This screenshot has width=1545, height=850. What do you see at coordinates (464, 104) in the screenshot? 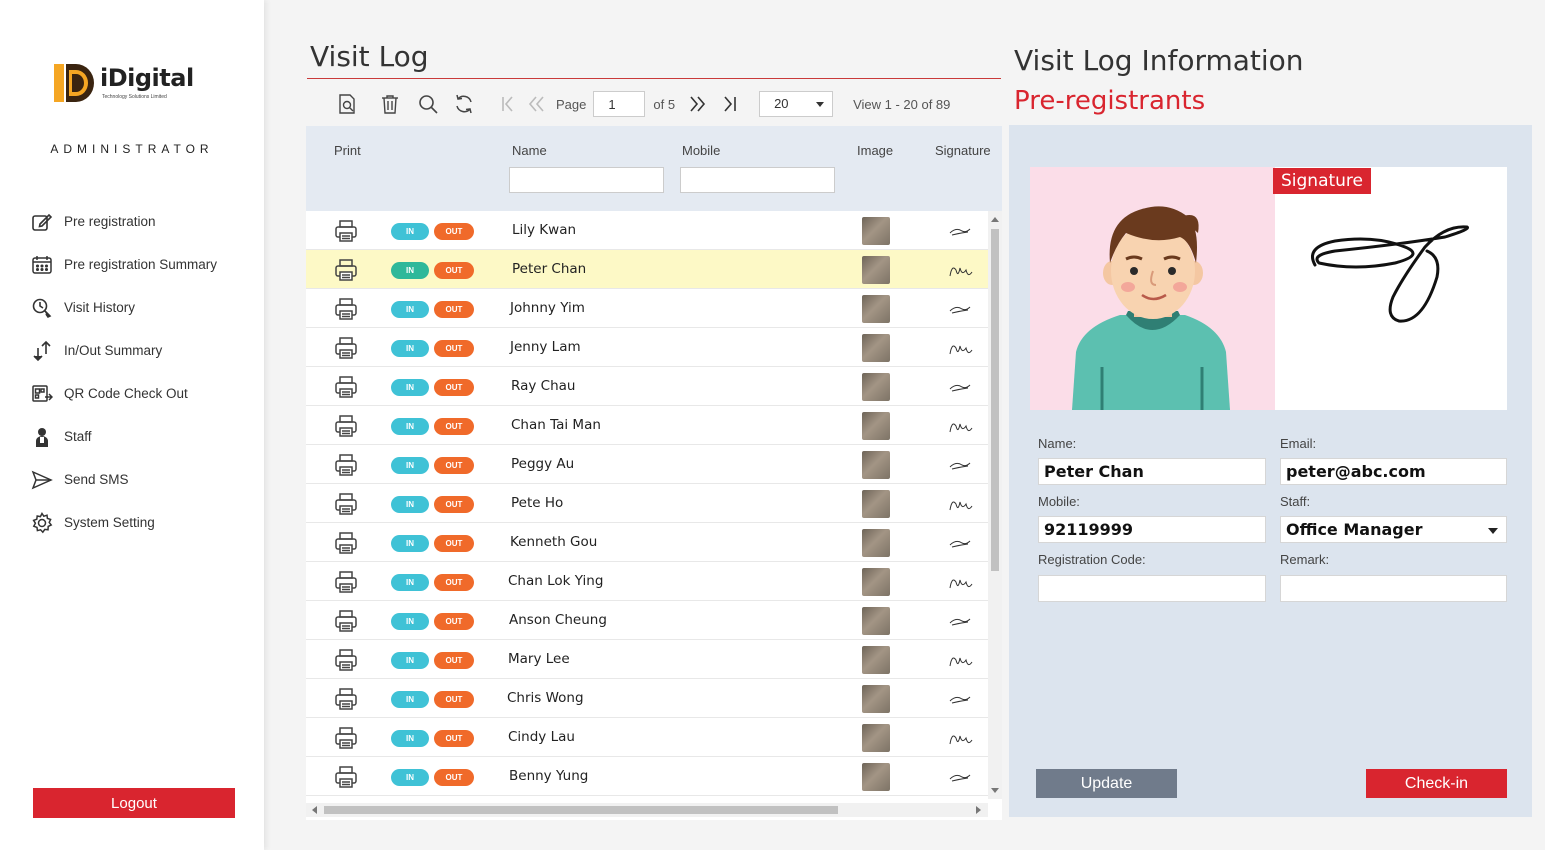
I see `refresh-icon` at bounding box center [464, 104].